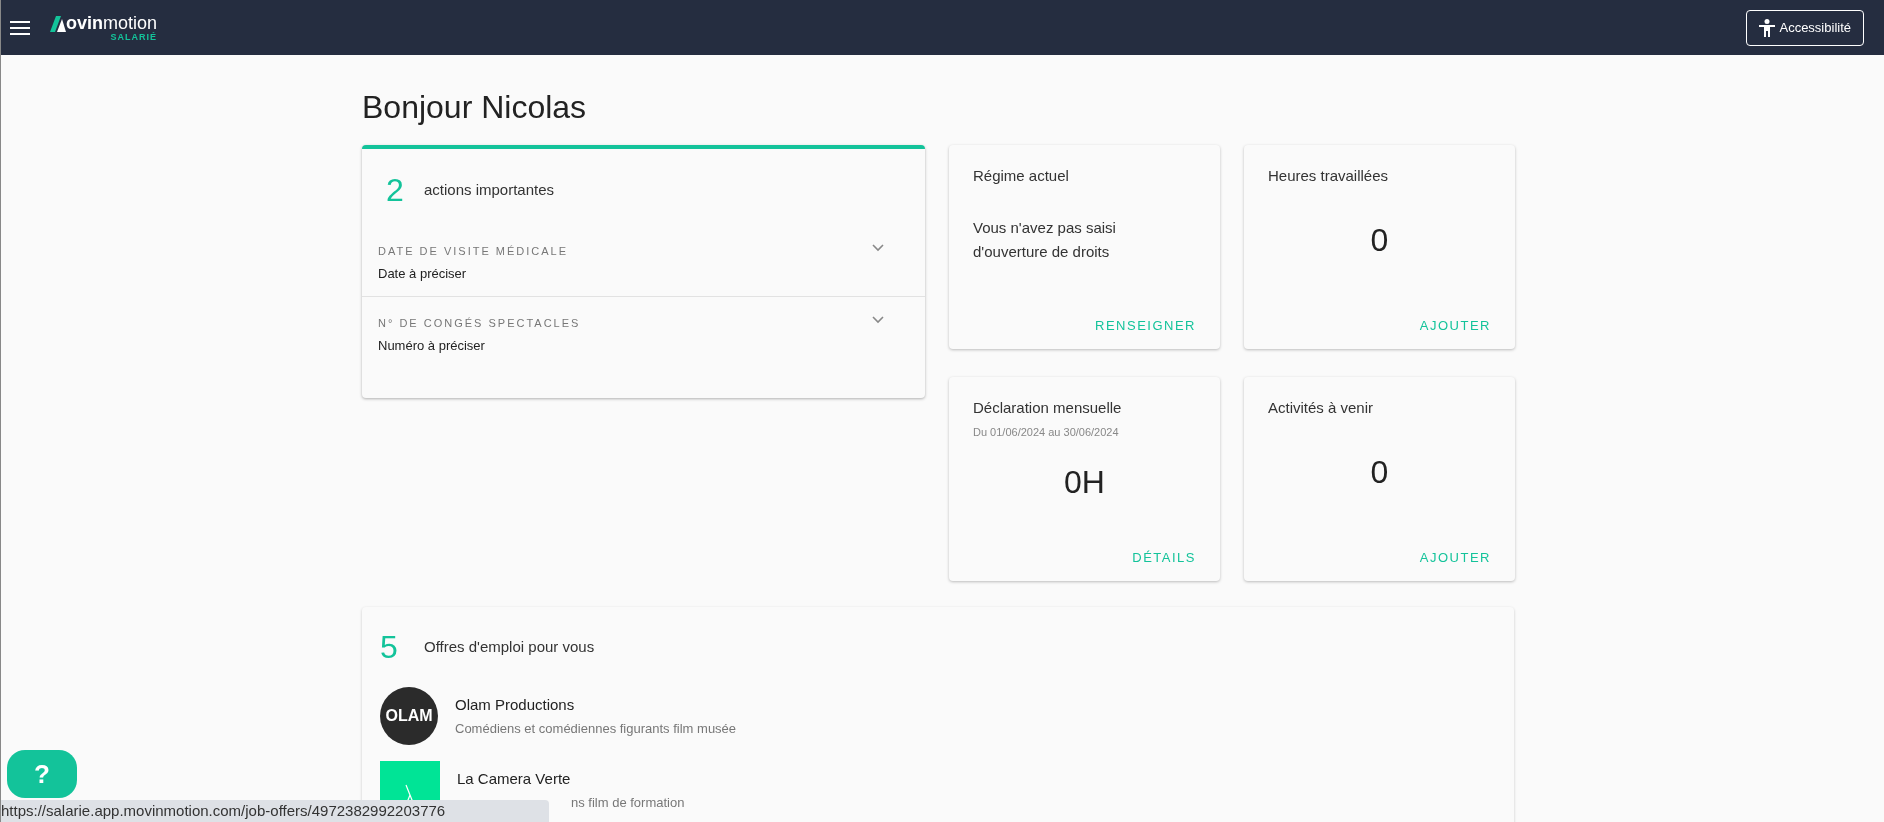 The width and height of the screenshot is (1884, 822). Describe the element at coordinates (571, 779) in the screenshot. I see `company-name: La Camera Verte` at that location.